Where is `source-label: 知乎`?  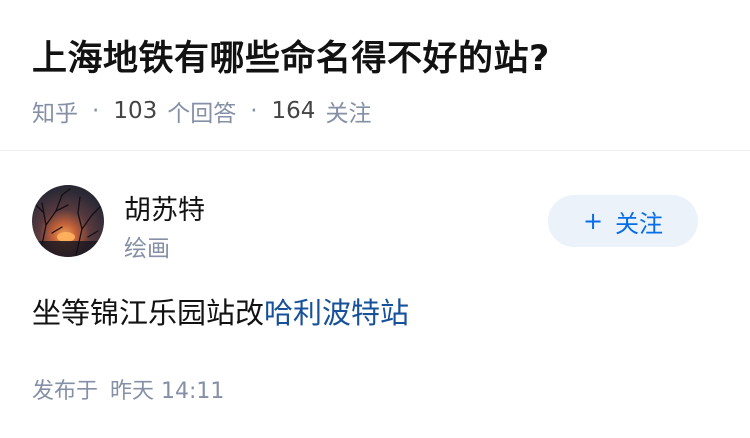 source-label: 知乎 is located at coordinates (55, 111).